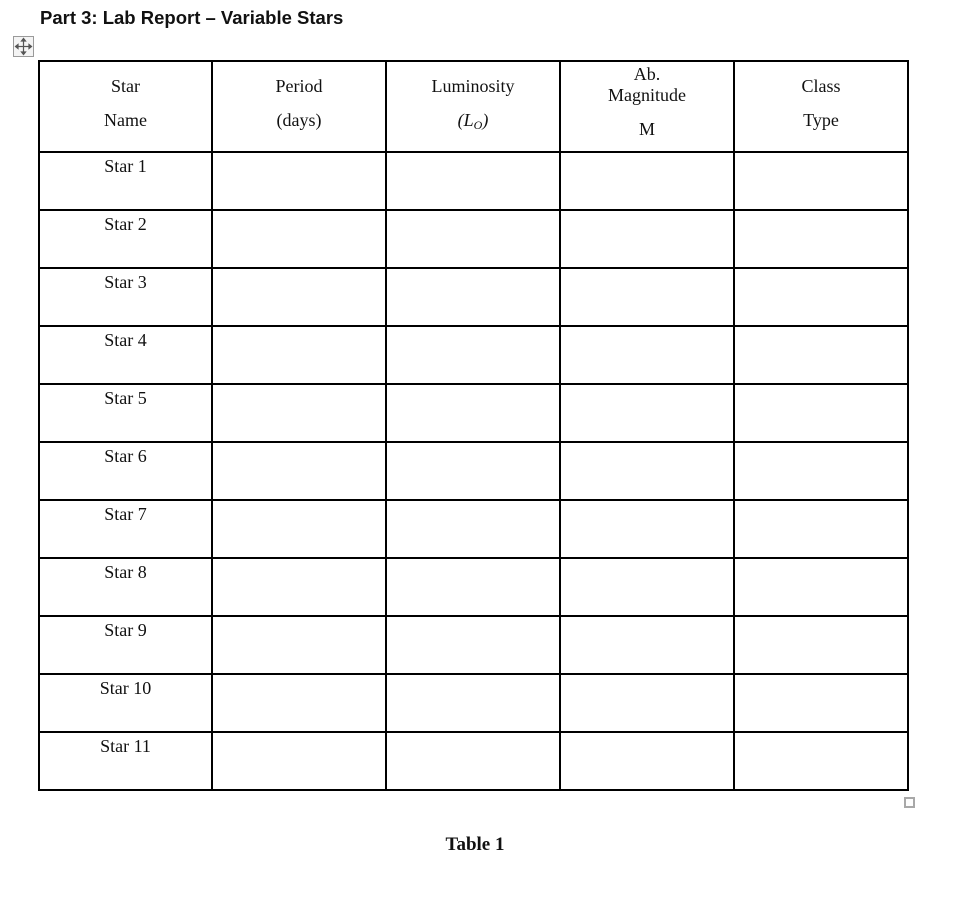  Describe the element at coordinates (465, 120) in the screenshot. I see `luminosity-unit-symbol: (L` at that location.